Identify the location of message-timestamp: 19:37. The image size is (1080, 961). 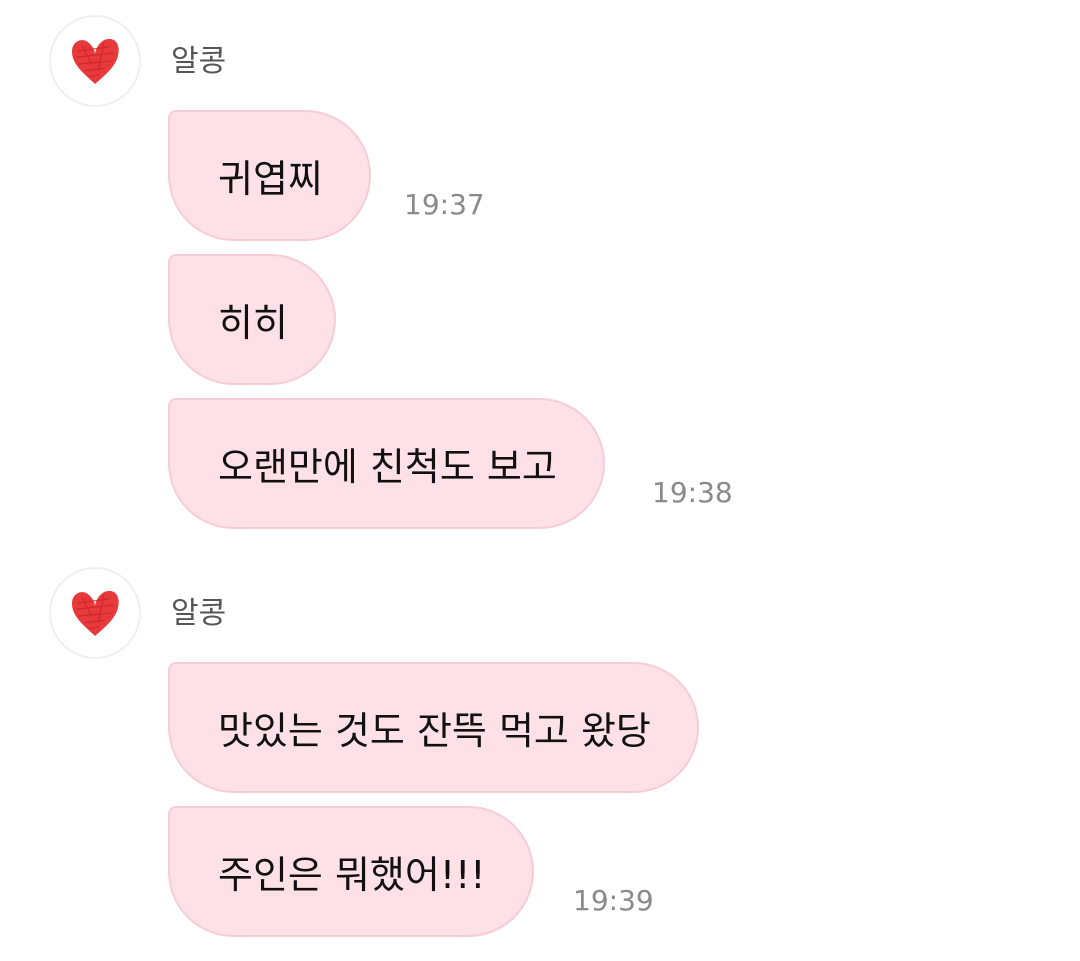
(444, 204).